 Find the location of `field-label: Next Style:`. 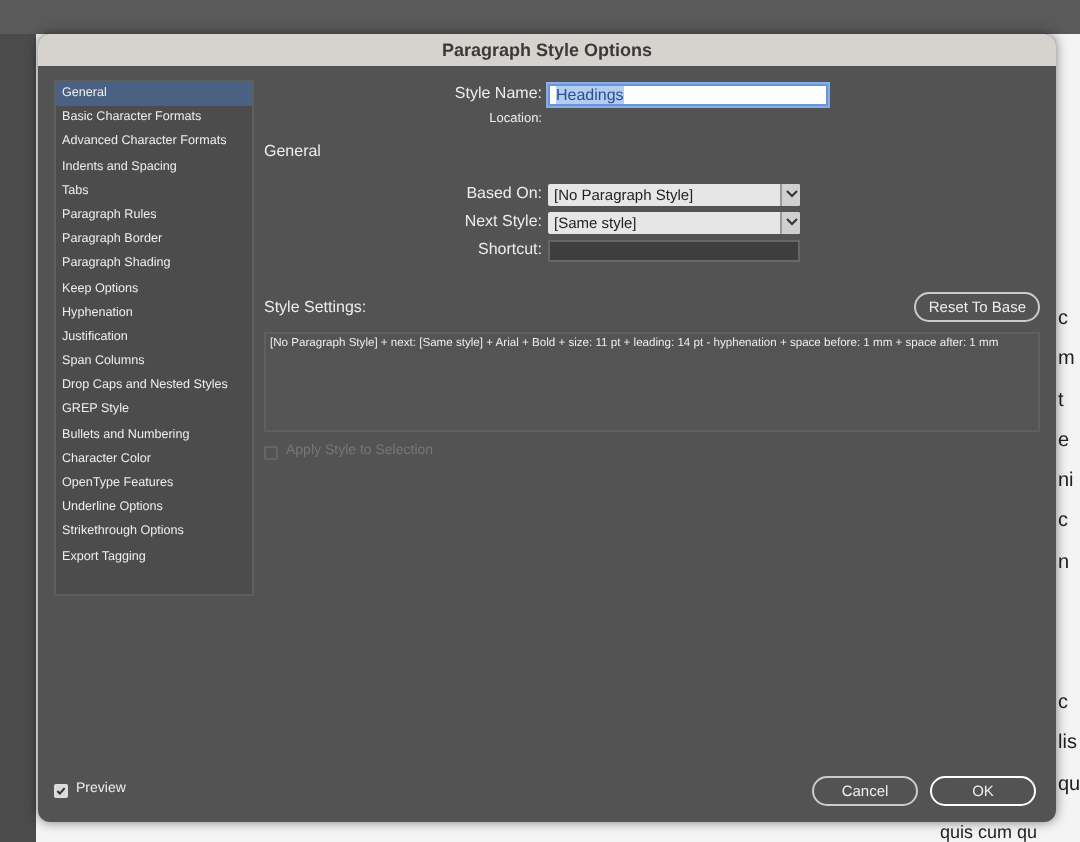

field-label: Next Style: is located at coordinates (503, 222).